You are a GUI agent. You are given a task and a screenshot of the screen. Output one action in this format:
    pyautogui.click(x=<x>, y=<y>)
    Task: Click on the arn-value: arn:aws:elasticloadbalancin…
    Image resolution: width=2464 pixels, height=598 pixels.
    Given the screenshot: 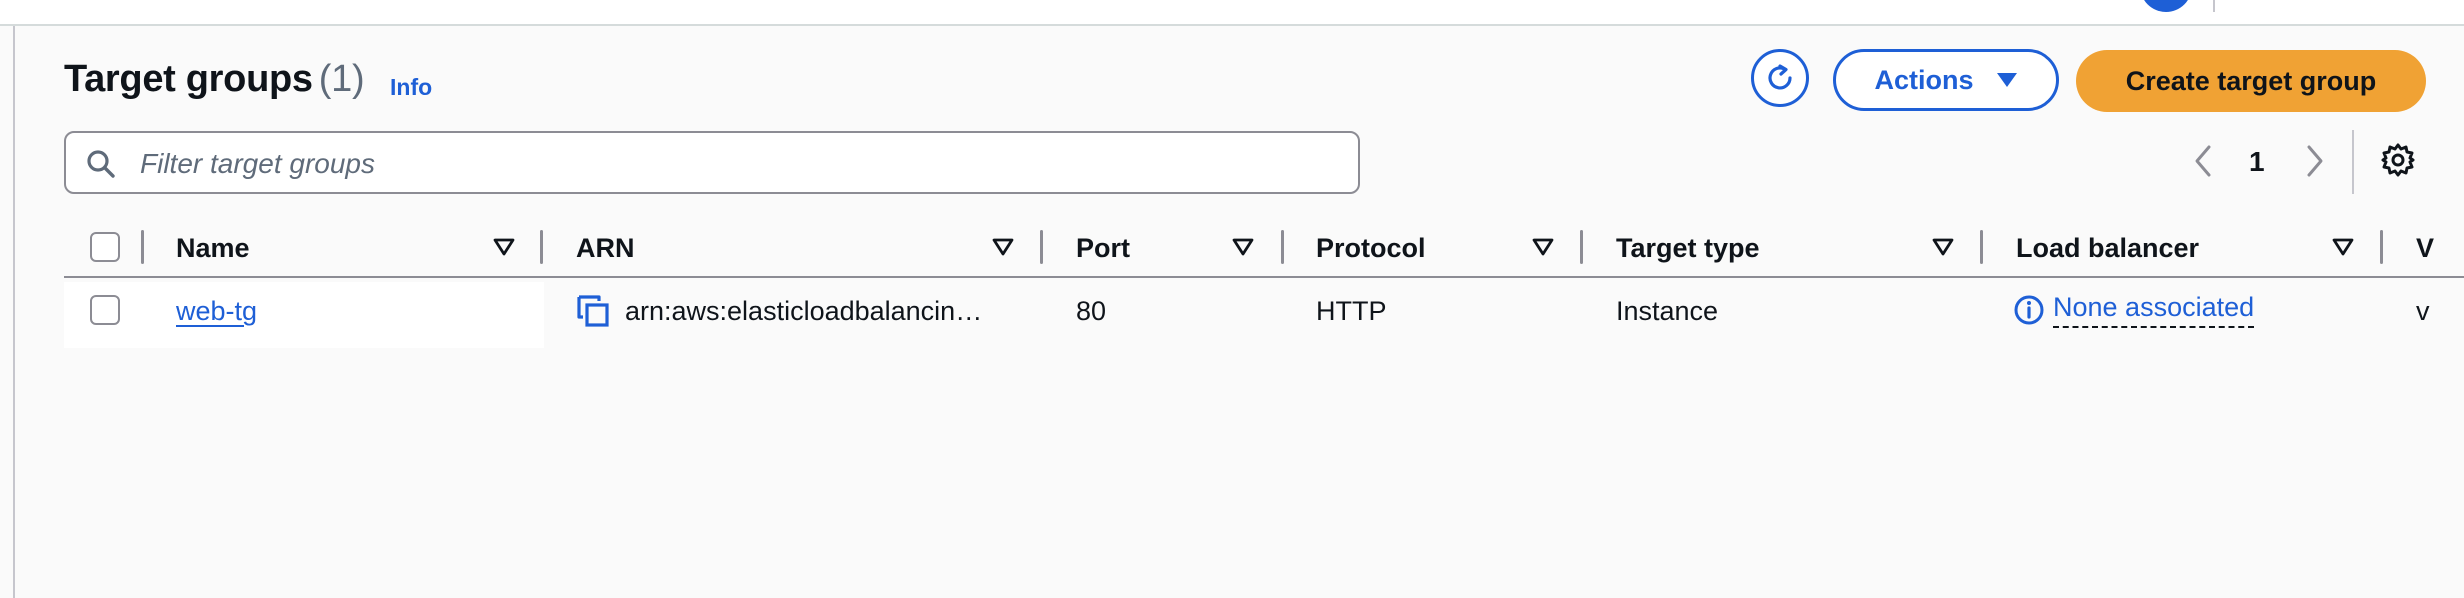 What is the action you would take?
    pyautogui.click(x=804, y=311)
    